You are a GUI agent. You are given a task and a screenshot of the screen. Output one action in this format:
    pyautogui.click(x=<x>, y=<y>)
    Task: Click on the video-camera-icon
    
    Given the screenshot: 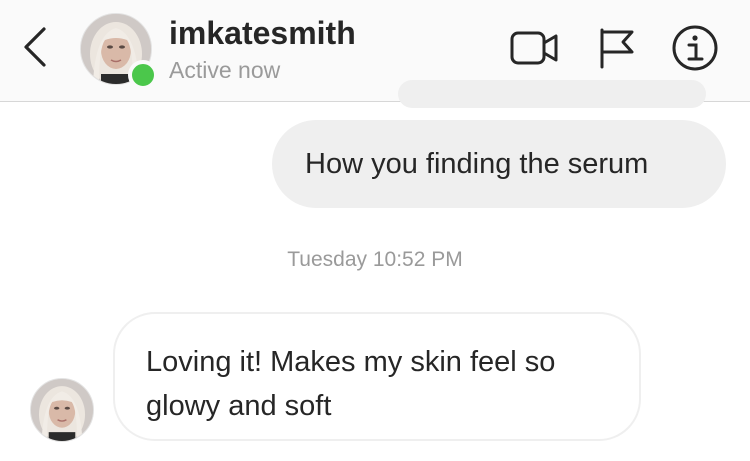 What is the action you would take?
    pyautogui.click(x=534, y=48)
    